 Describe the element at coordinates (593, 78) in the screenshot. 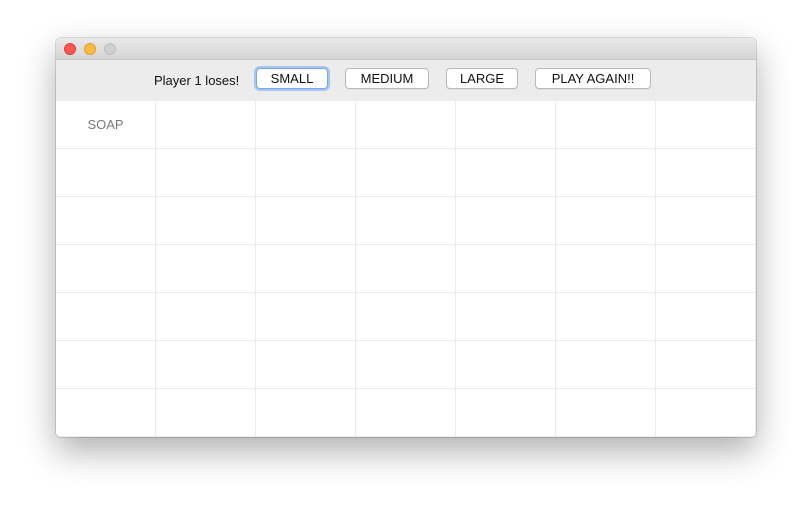

I see `play-again-button: PLAY AGAIN!!` at that location.